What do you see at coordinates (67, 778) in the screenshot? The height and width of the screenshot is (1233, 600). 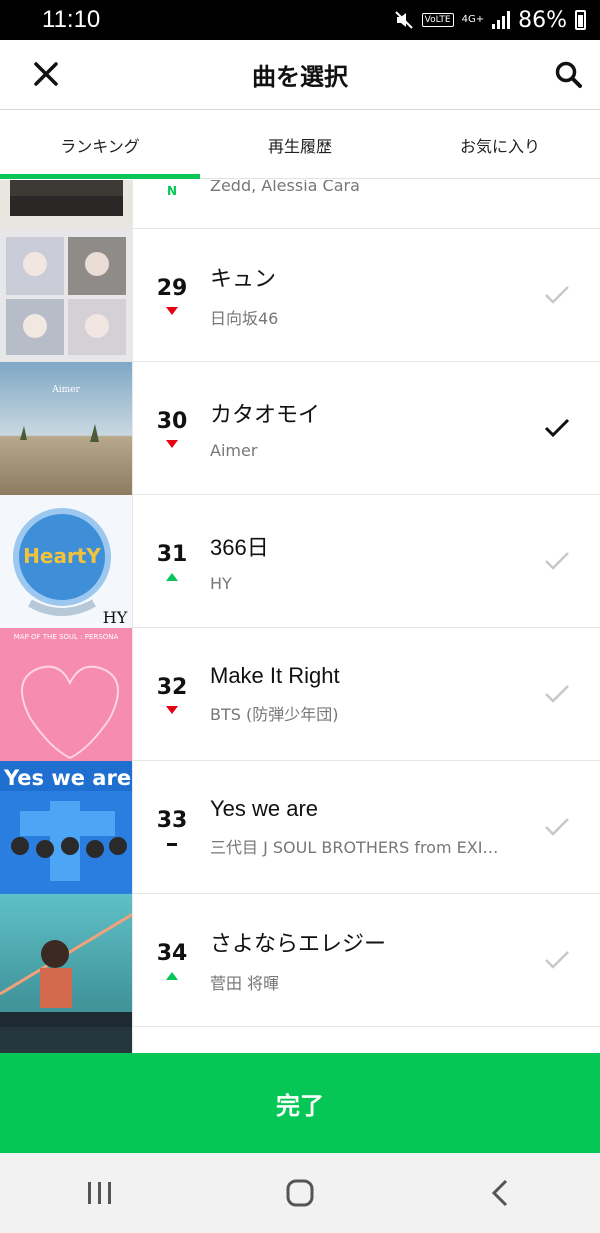 I see `album-text: Yes we are` at bounding box center [67, 778].